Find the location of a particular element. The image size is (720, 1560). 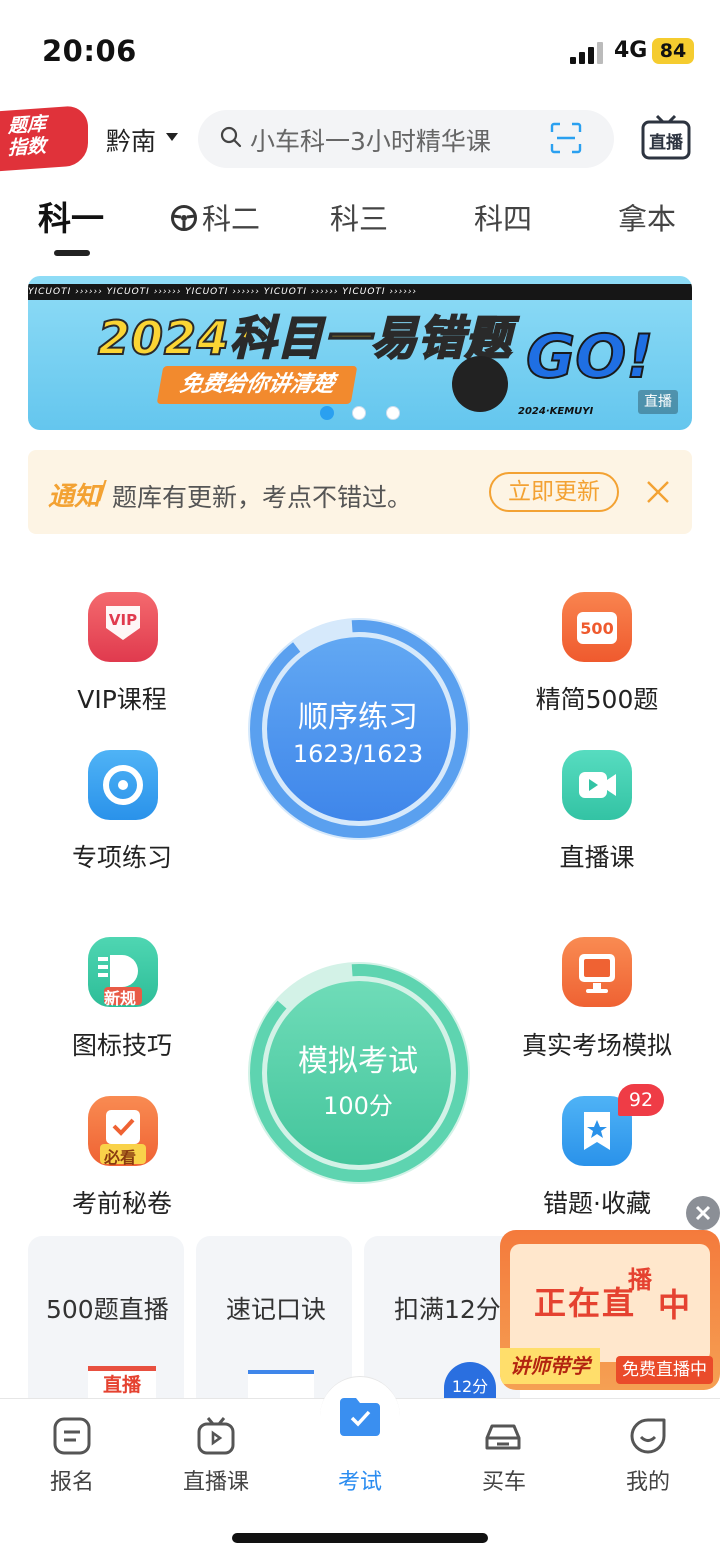

must-read-tag: 必看 is located at coordinates (120, 1157).